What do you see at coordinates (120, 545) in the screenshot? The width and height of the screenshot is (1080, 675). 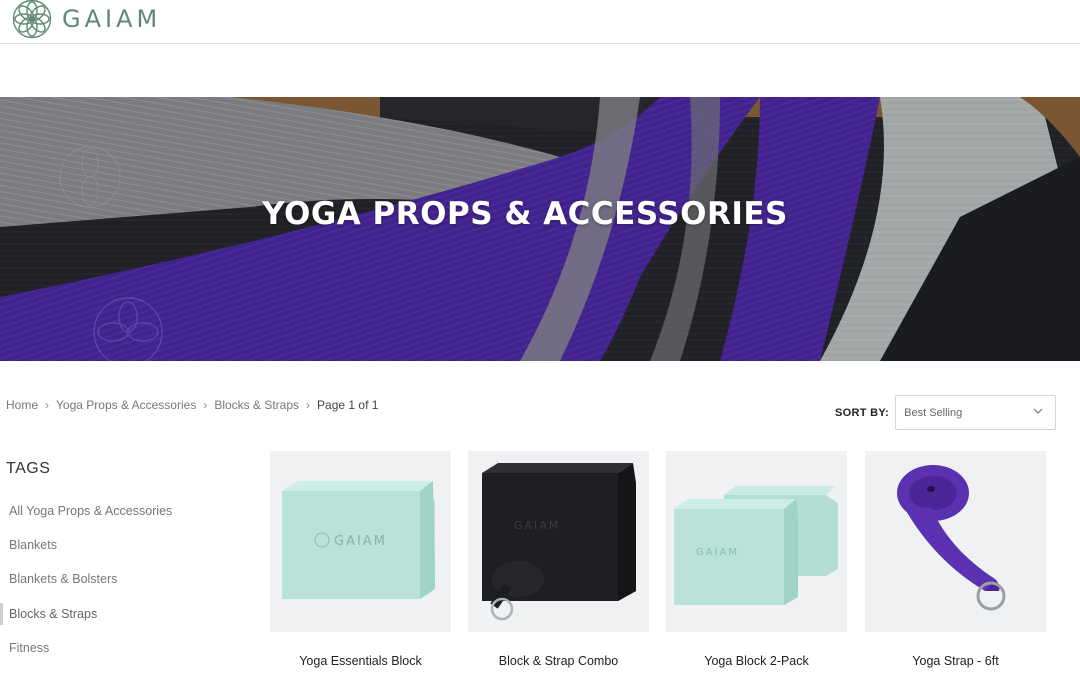 I see `tag-blankets: Blankets` at bounding box center [120, 545].